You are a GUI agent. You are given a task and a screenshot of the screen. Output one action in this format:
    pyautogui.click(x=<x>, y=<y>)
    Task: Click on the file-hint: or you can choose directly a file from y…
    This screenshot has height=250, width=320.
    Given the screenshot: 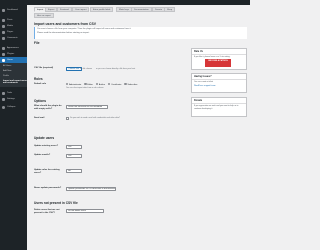 What is the action you would take?
    pyautogui.click(x=116, y=68)
    